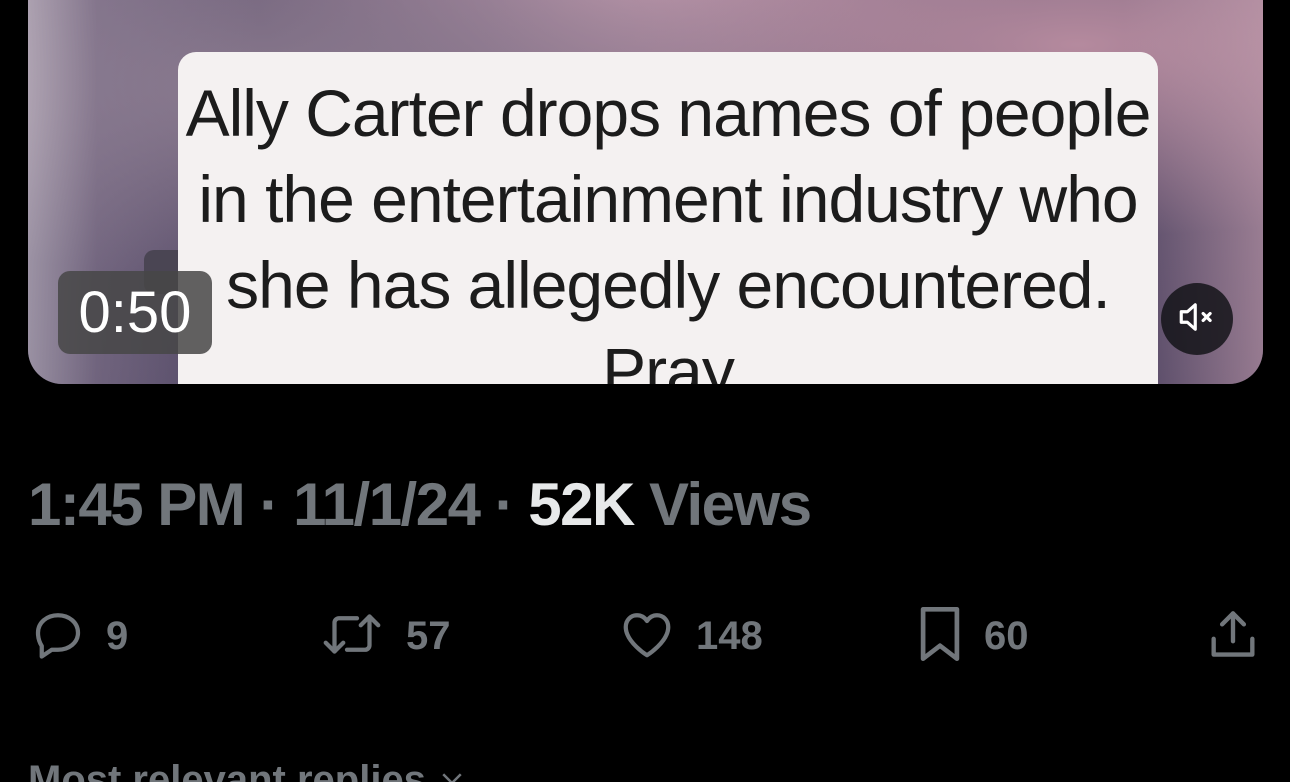  Describe the element at coordinates (729, 635) in the screenshot. I see `like-count: 148` at that location.